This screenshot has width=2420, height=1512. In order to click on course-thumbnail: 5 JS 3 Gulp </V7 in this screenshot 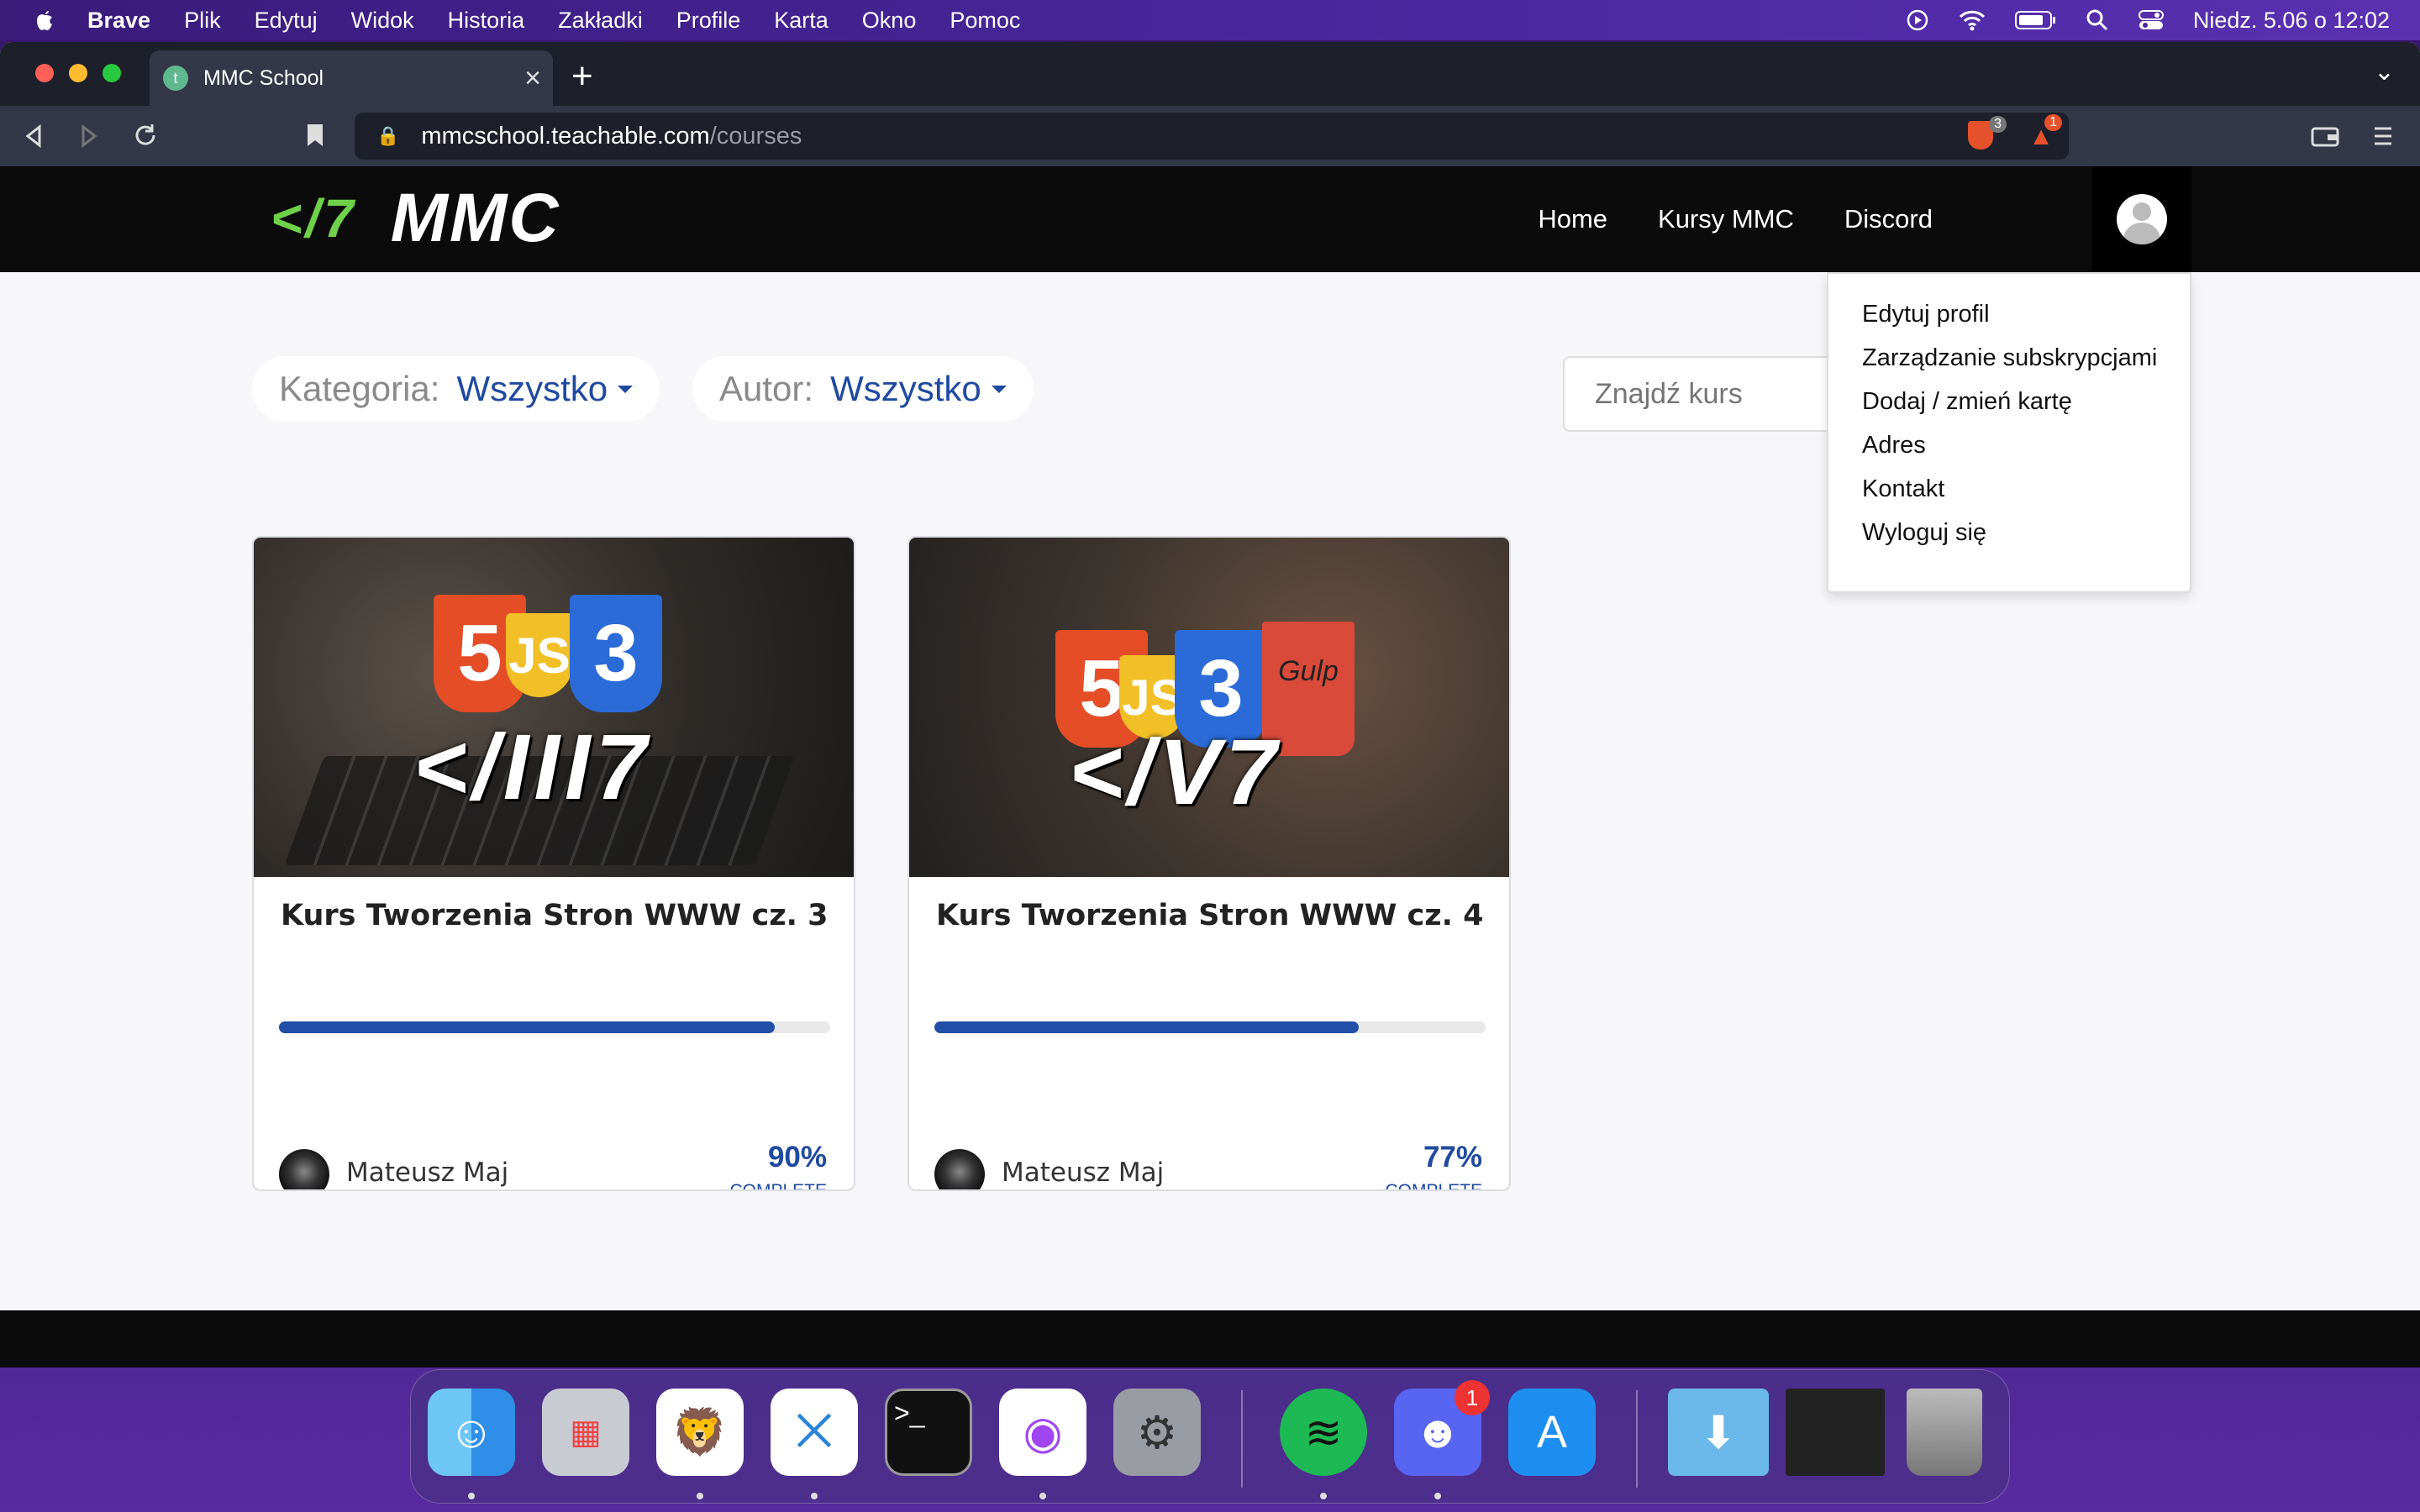, I will do `click(1209, 707)`.